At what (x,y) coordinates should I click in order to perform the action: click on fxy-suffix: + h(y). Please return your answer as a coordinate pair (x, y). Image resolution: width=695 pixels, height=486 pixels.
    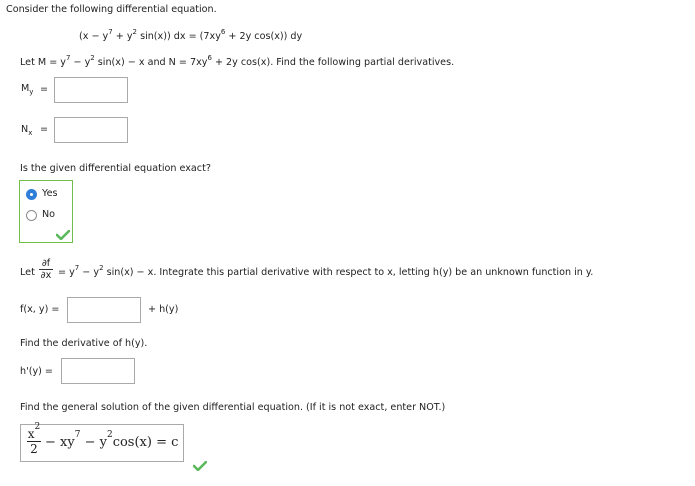
    Looking at the image, I should click on (163, 309).